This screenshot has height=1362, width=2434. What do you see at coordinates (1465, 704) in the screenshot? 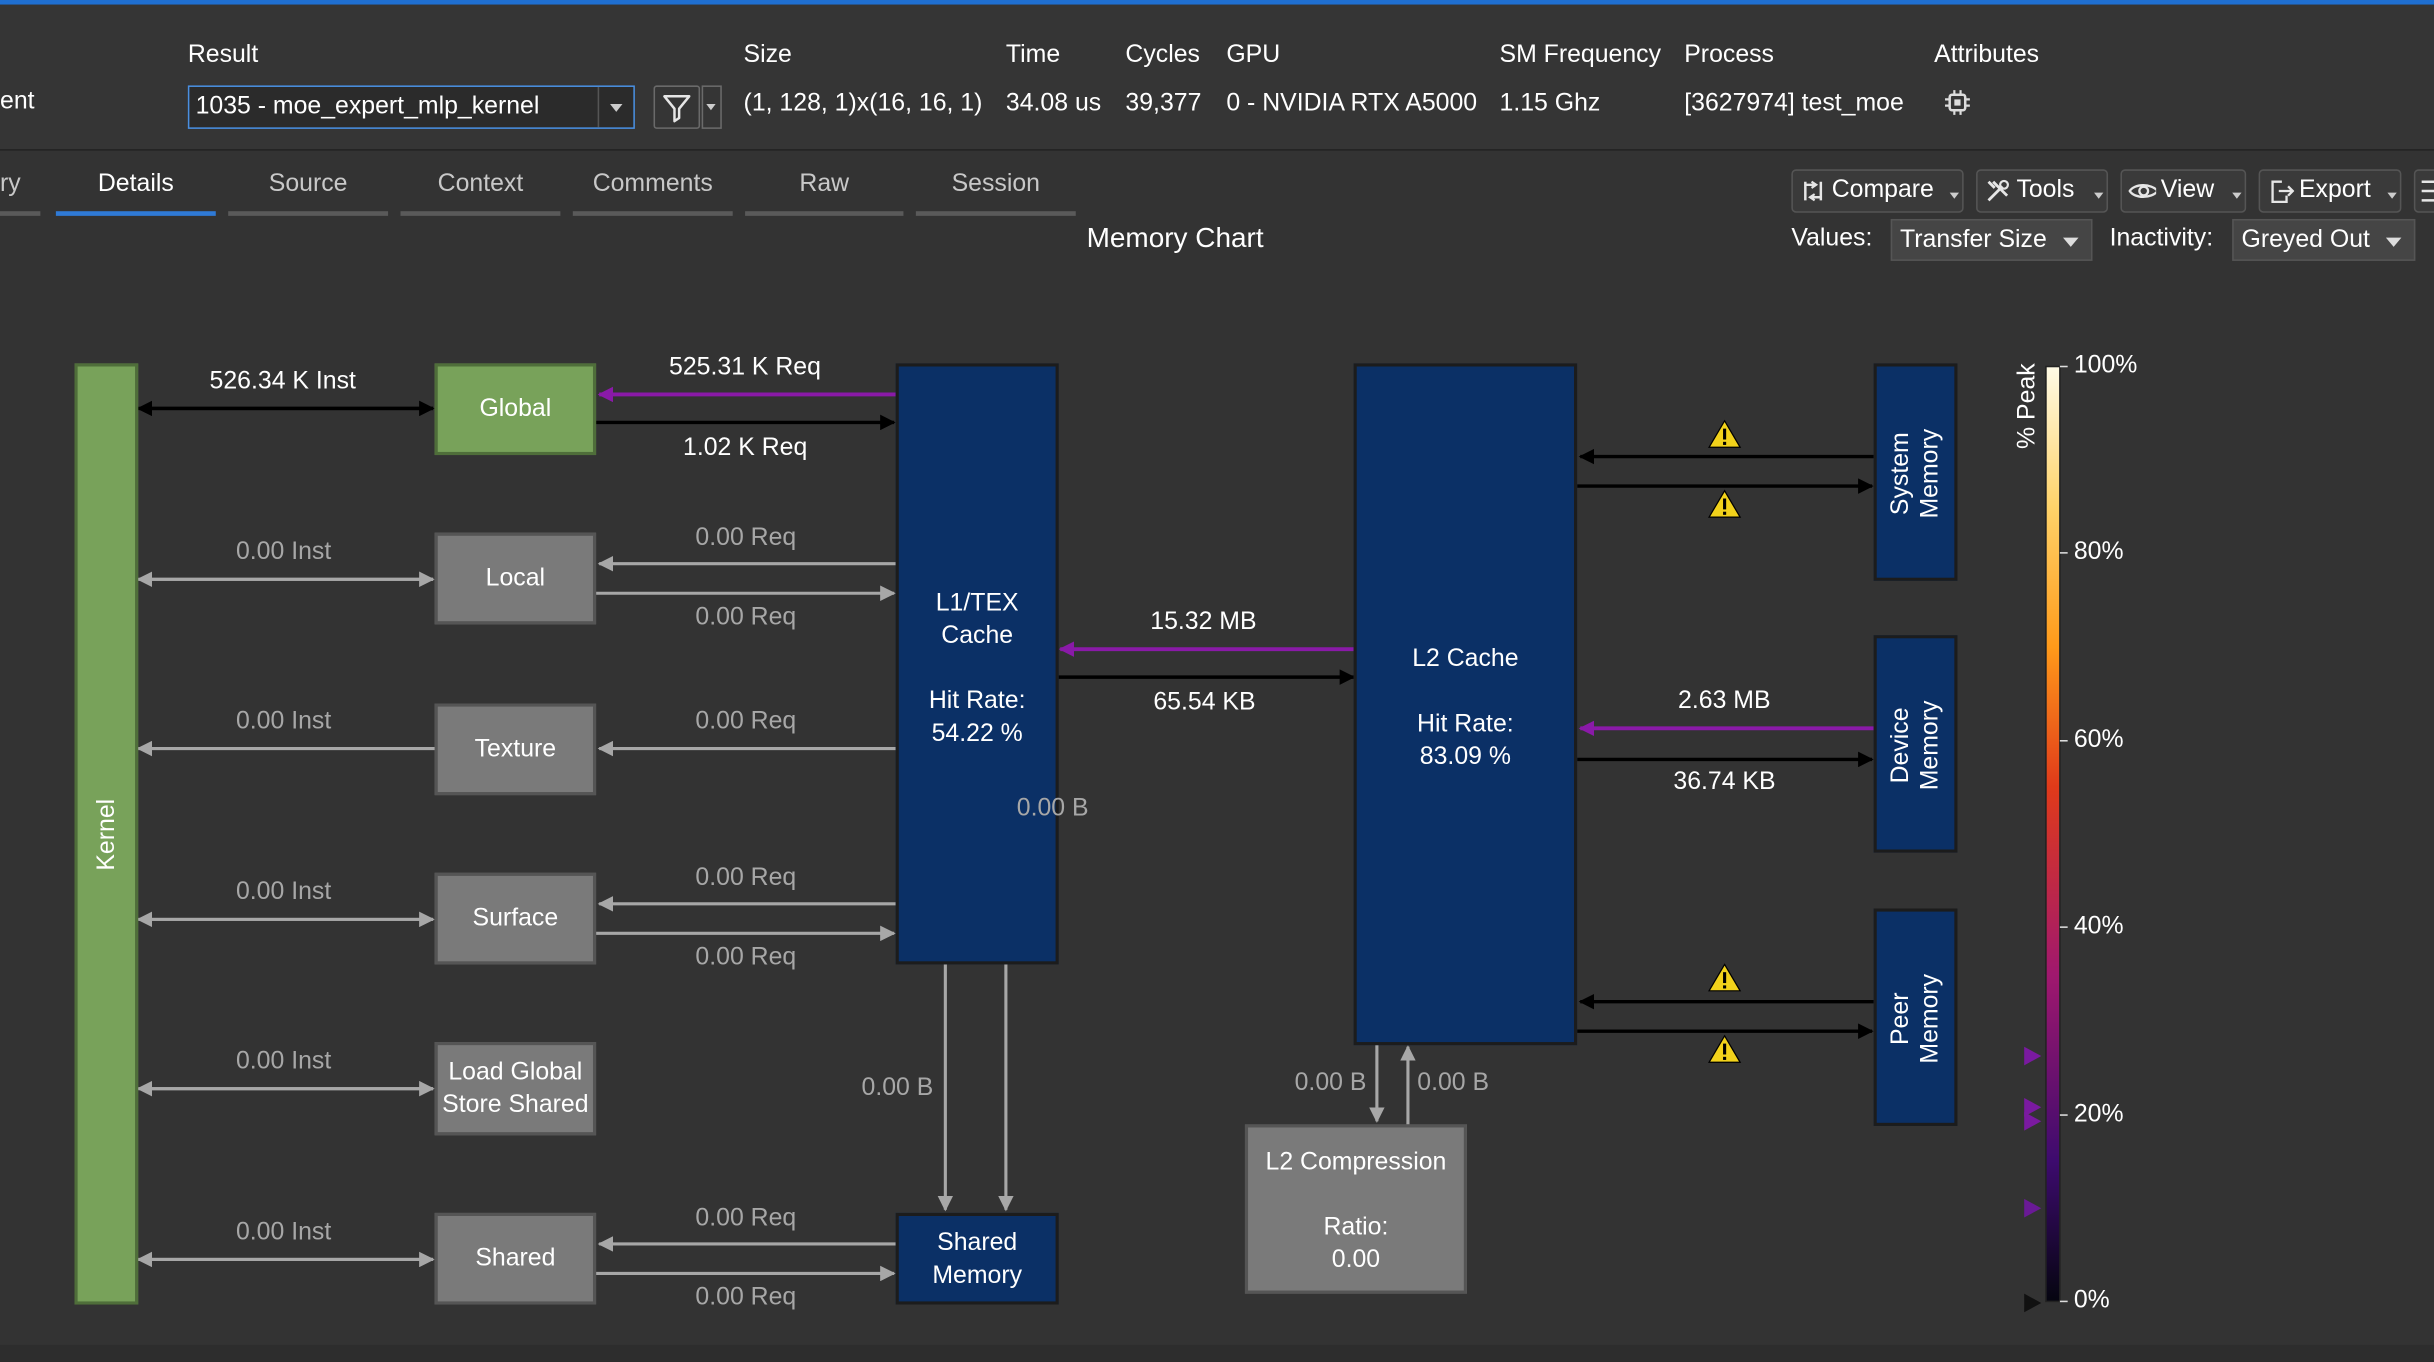
I see `l2-cache-block: L2 Cache Hit Rate: 83.09 %` at bounding box center [1465, 704].